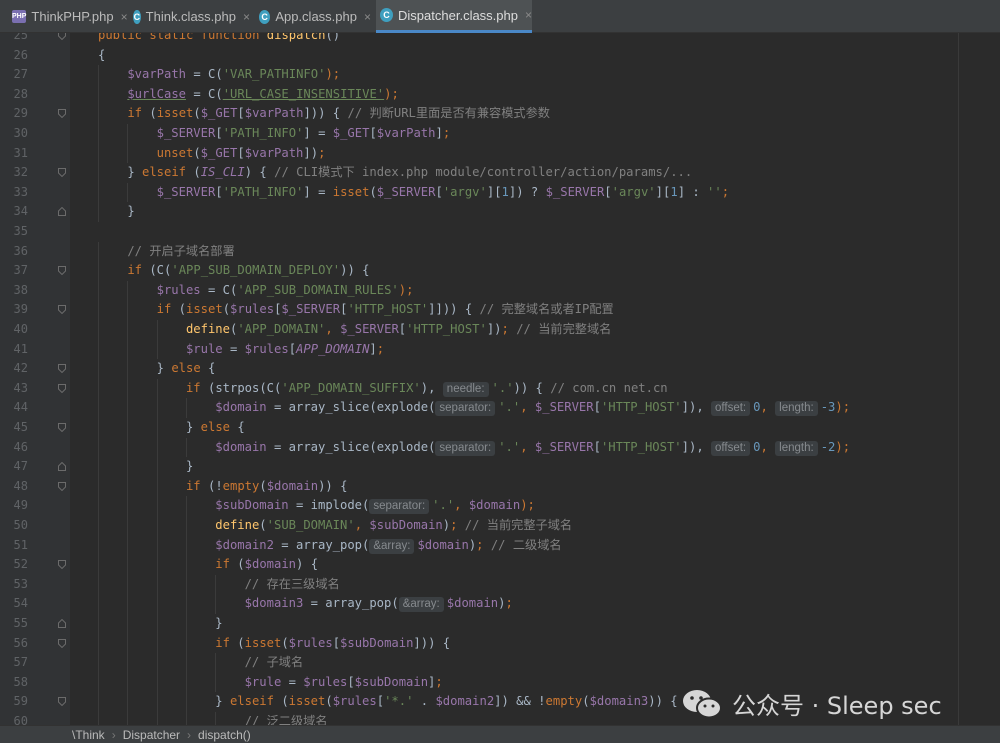  What do you see at coordinates (88, 735) in the screenshot?
I see `breadcrumb-namespace: \Think` at bounding box center [88, 735].